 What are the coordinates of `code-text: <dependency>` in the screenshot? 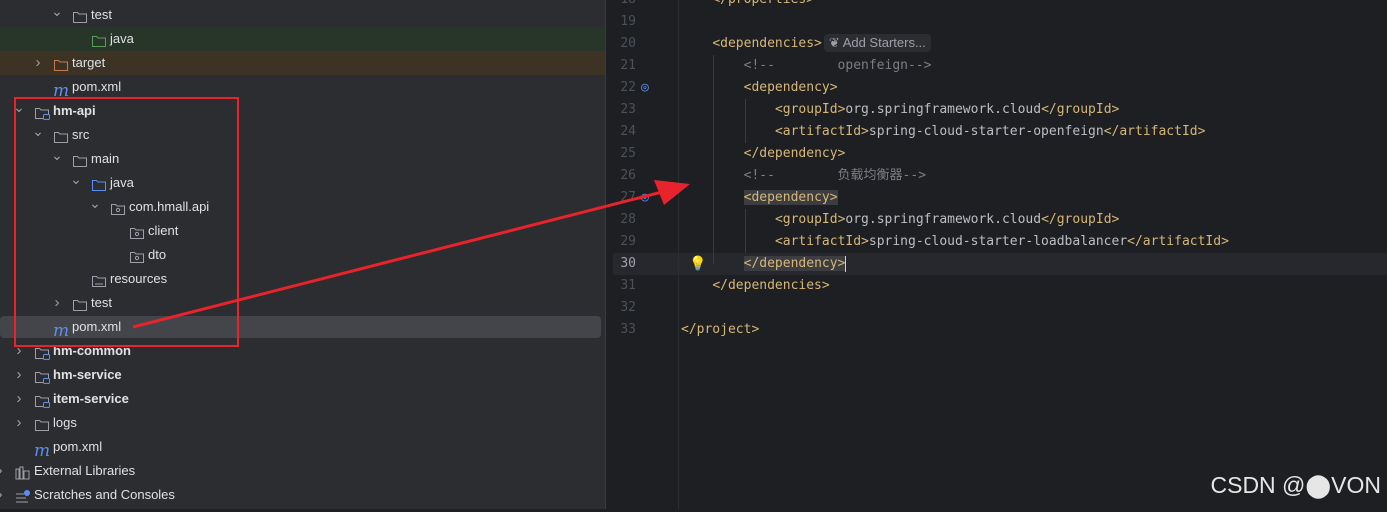 It's located at (791, 88).